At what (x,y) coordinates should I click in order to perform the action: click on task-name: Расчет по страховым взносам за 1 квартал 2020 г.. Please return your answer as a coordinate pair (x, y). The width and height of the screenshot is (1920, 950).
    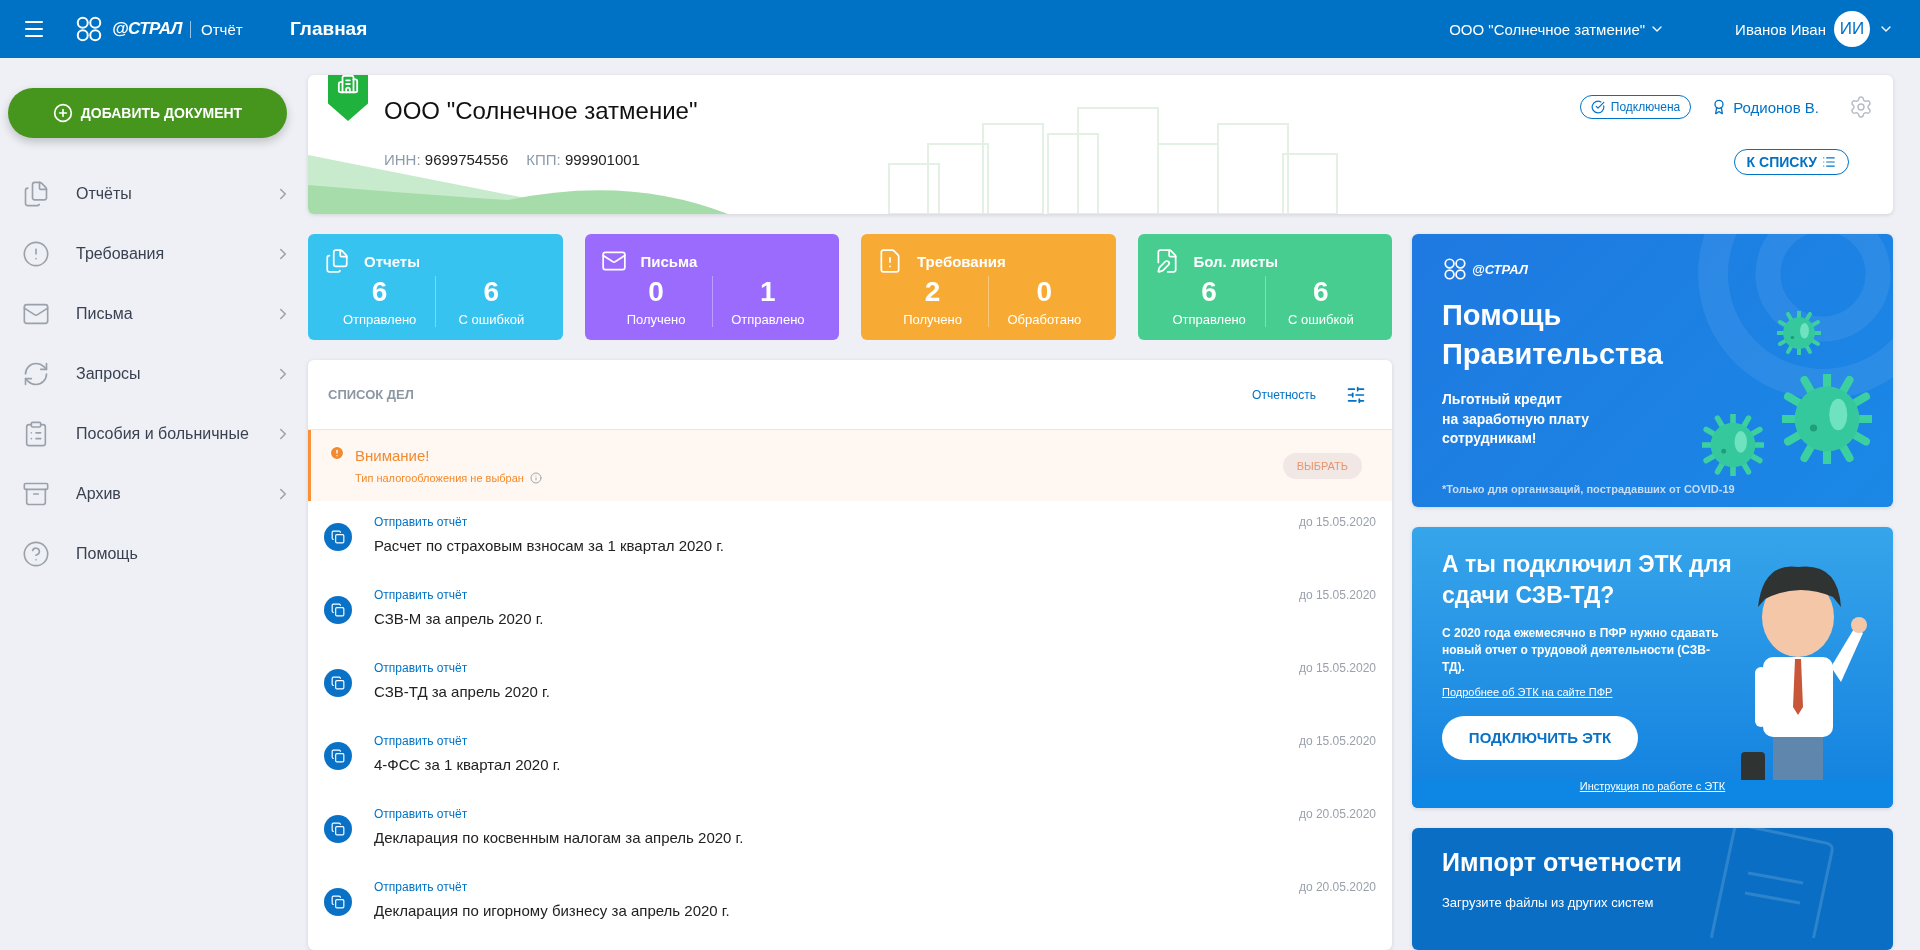
    Looking at the image, I should click on (550, 545).